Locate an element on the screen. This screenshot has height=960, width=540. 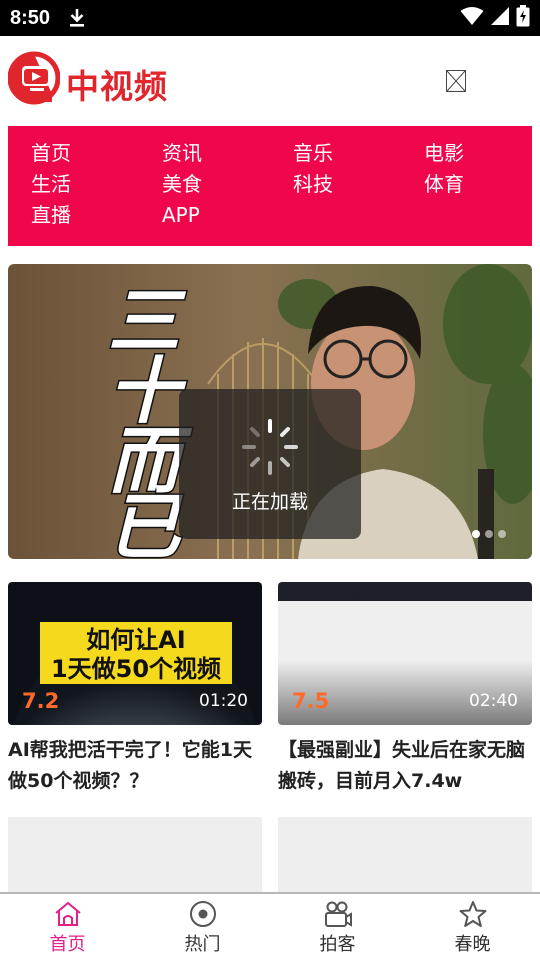
tab-spring-gala: 春晚 is located at coordinates (472, 927).